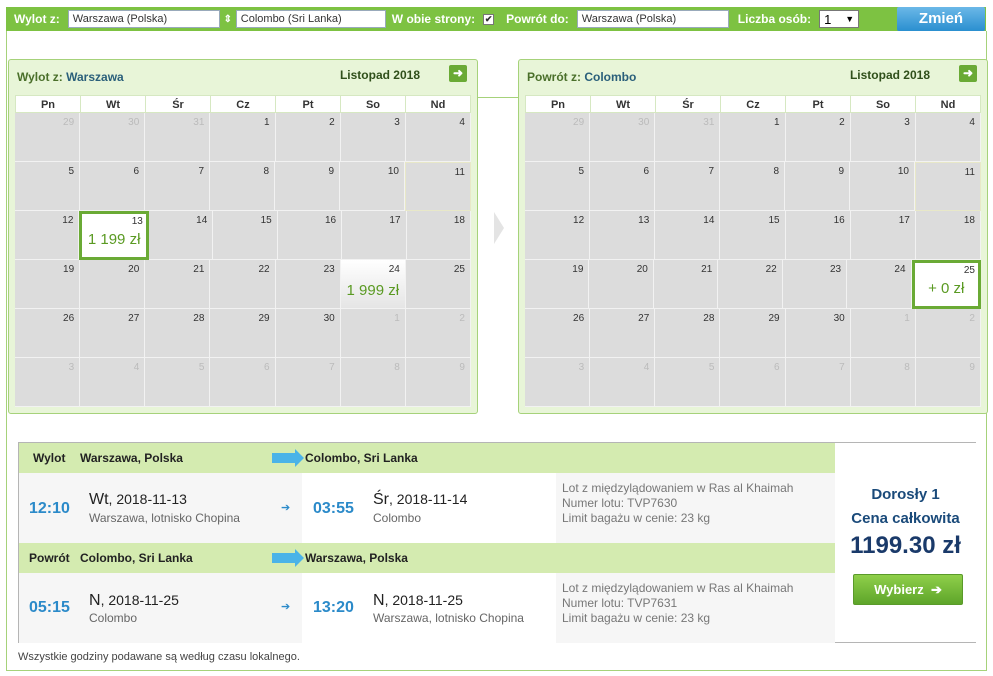 The height and width of the screenshot is (676, 993). Describe the element at coordinates (774, 220) in the screenshot. I see `day-number: 15` at that location.